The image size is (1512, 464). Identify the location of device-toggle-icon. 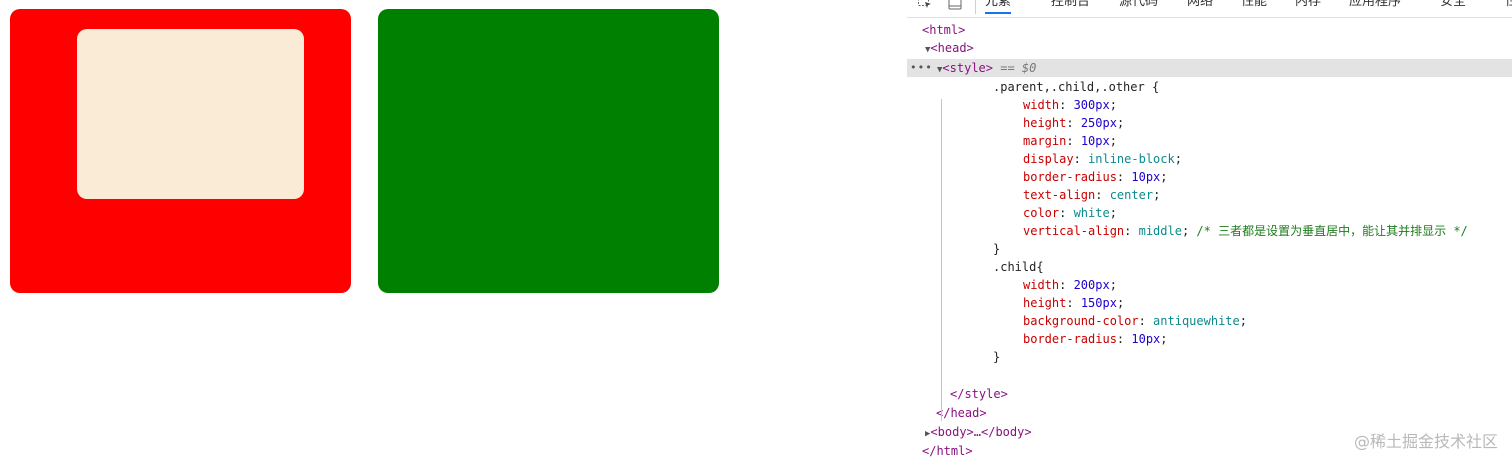
(955, 5).